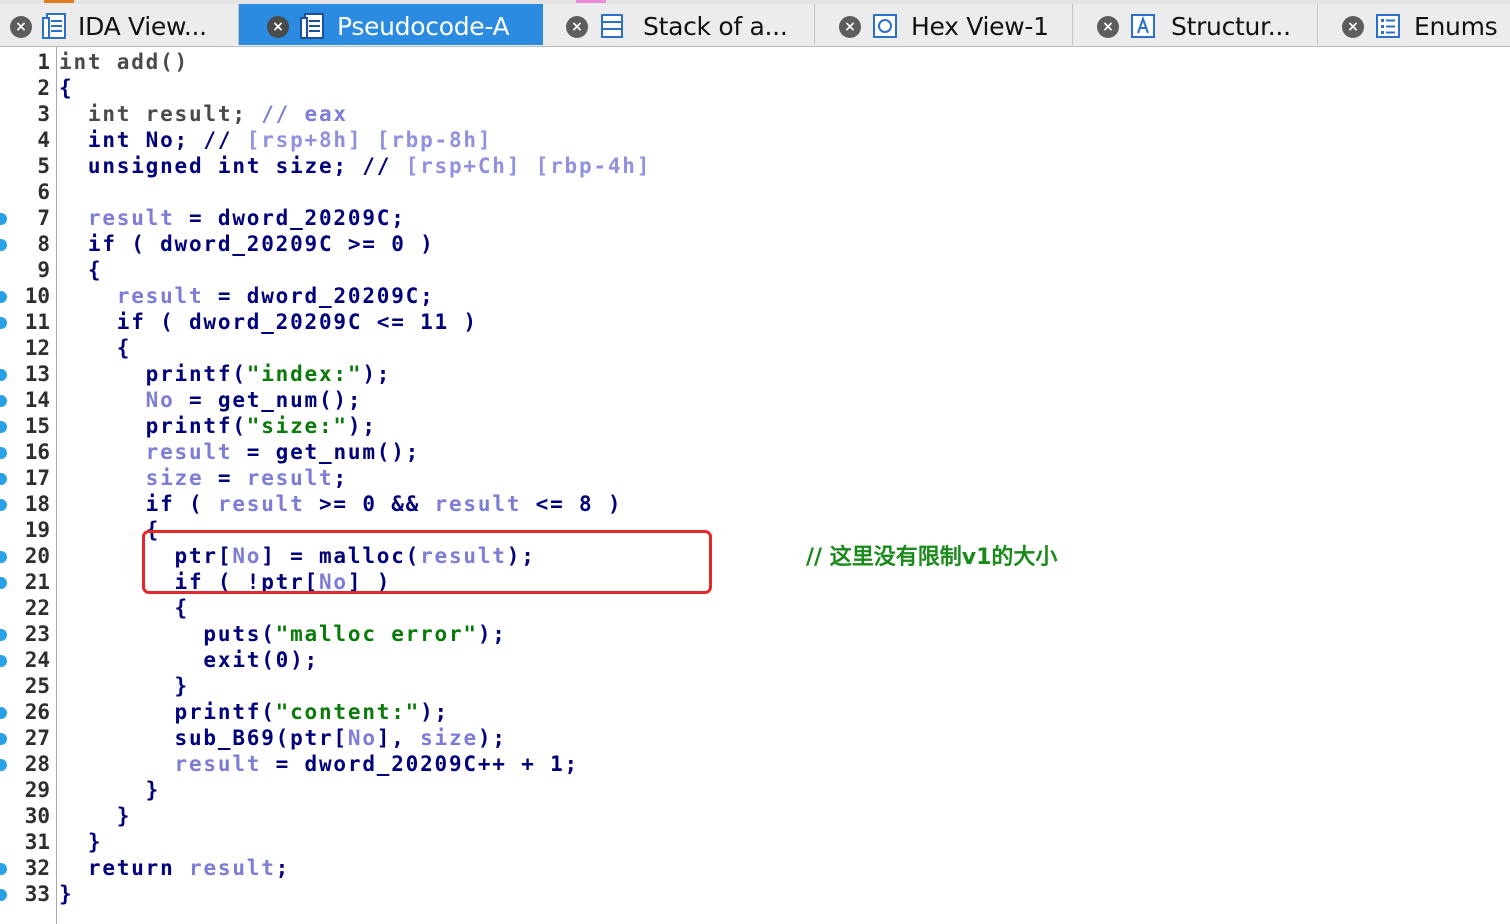 This screenshot has height=924, width=1510. I want to click on line-number: 32, so click(37, 868).